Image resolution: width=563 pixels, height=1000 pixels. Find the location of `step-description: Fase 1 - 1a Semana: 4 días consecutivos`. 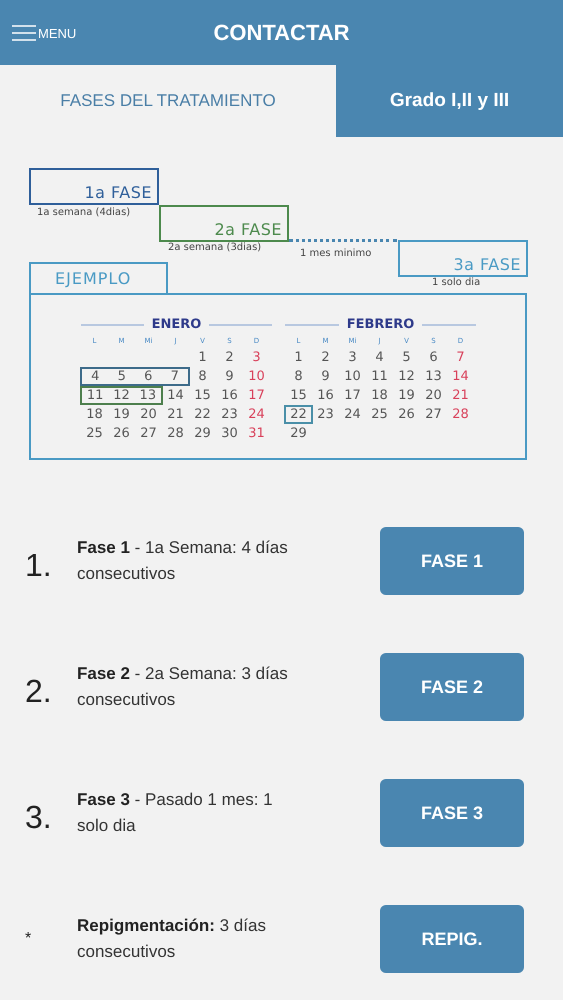

step-description: Fase 1 - 1a Semana: 4 días consecutivos is located at coordinates (183, 561).